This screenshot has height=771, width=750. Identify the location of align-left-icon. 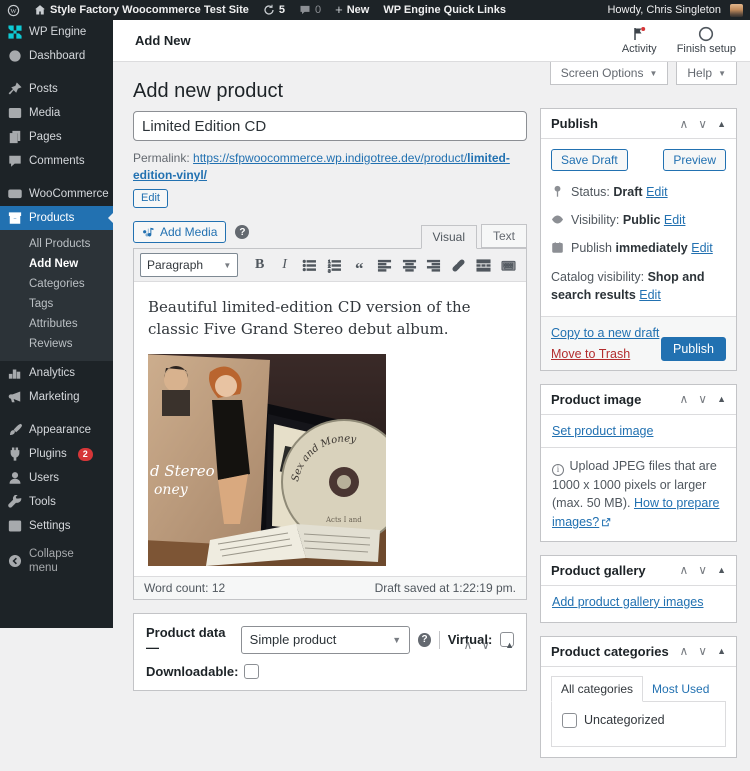
(384, 265).